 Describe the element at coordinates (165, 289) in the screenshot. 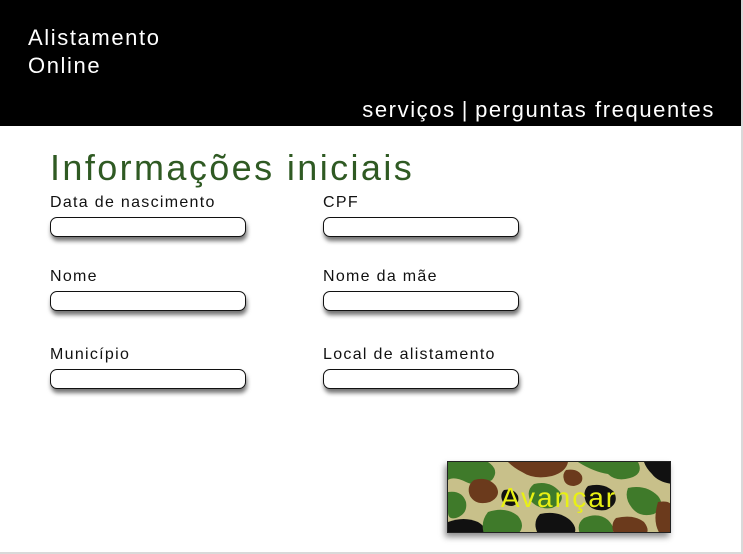

I see `name-group: Nome` at that location.